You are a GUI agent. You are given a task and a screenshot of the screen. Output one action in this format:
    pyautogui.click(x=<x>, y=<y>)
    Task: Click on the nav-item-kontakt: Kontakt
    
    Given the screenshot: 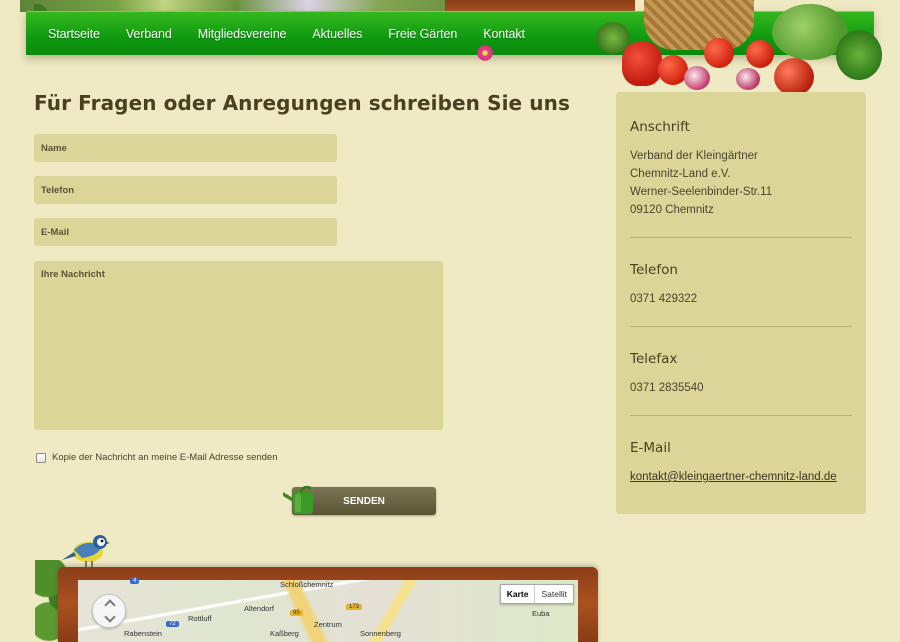 What is the action you would take?
    pyautogui.click(x=504, y=34)
    